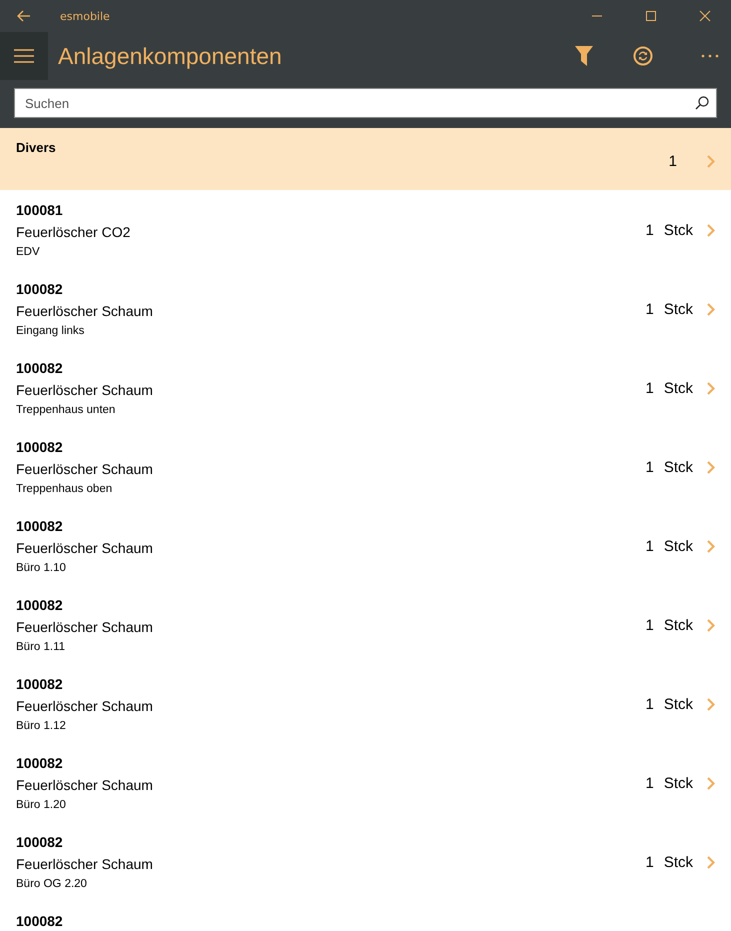  I want to click on list-item: 100082 Feuerlöscher Schaum Eingang links 1 Stck, so click(365, 308).